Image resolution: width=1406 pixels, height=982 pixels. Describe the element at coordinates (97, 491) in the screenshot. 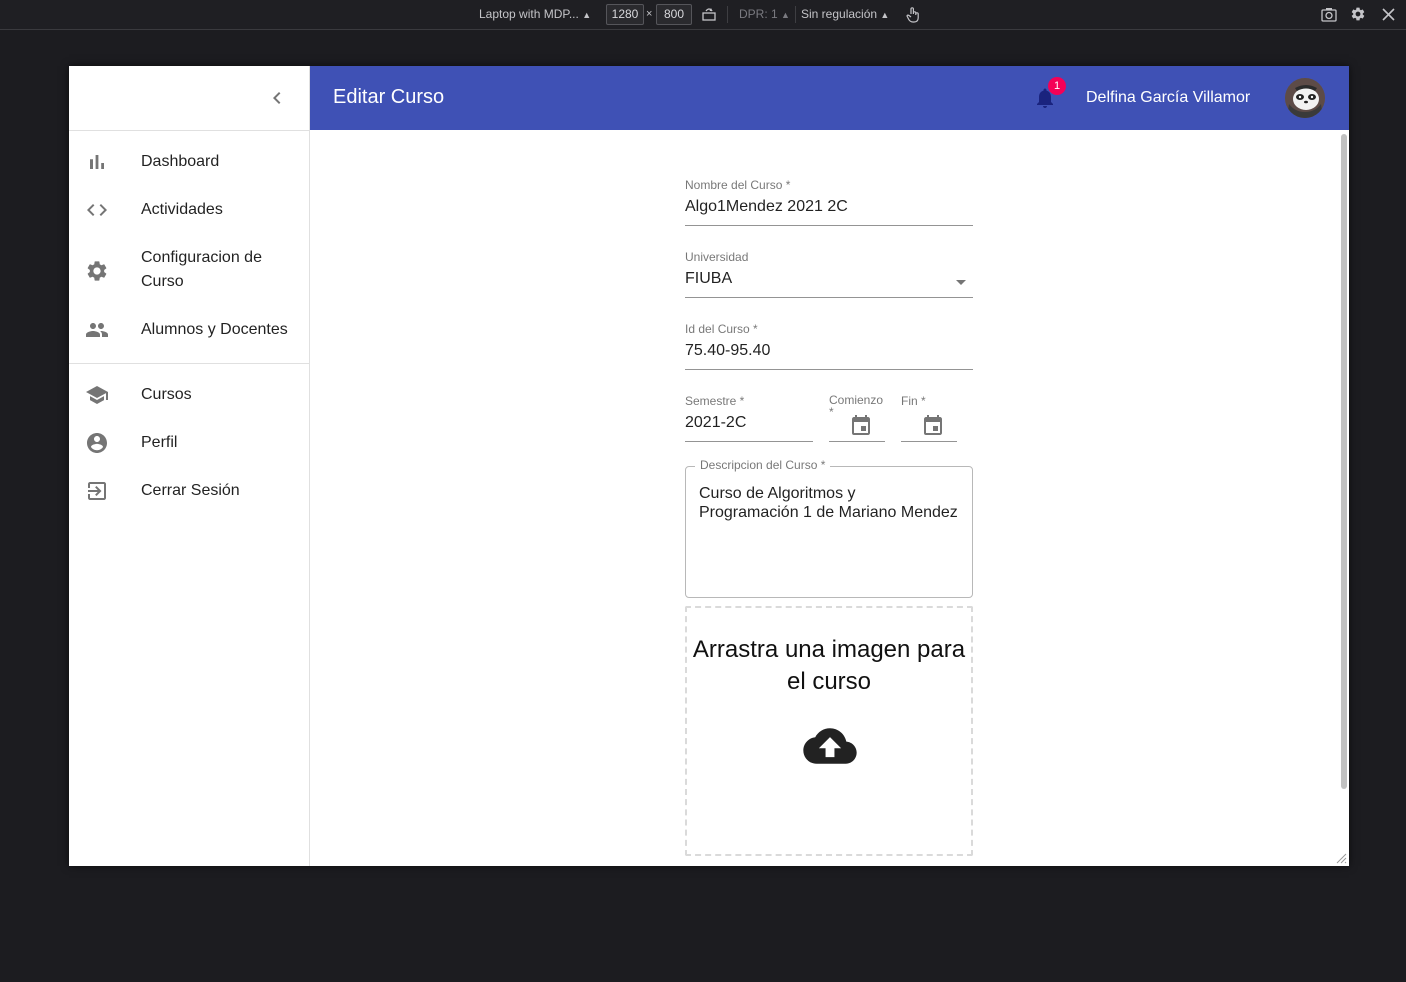

I see `logout-icon` at that location.